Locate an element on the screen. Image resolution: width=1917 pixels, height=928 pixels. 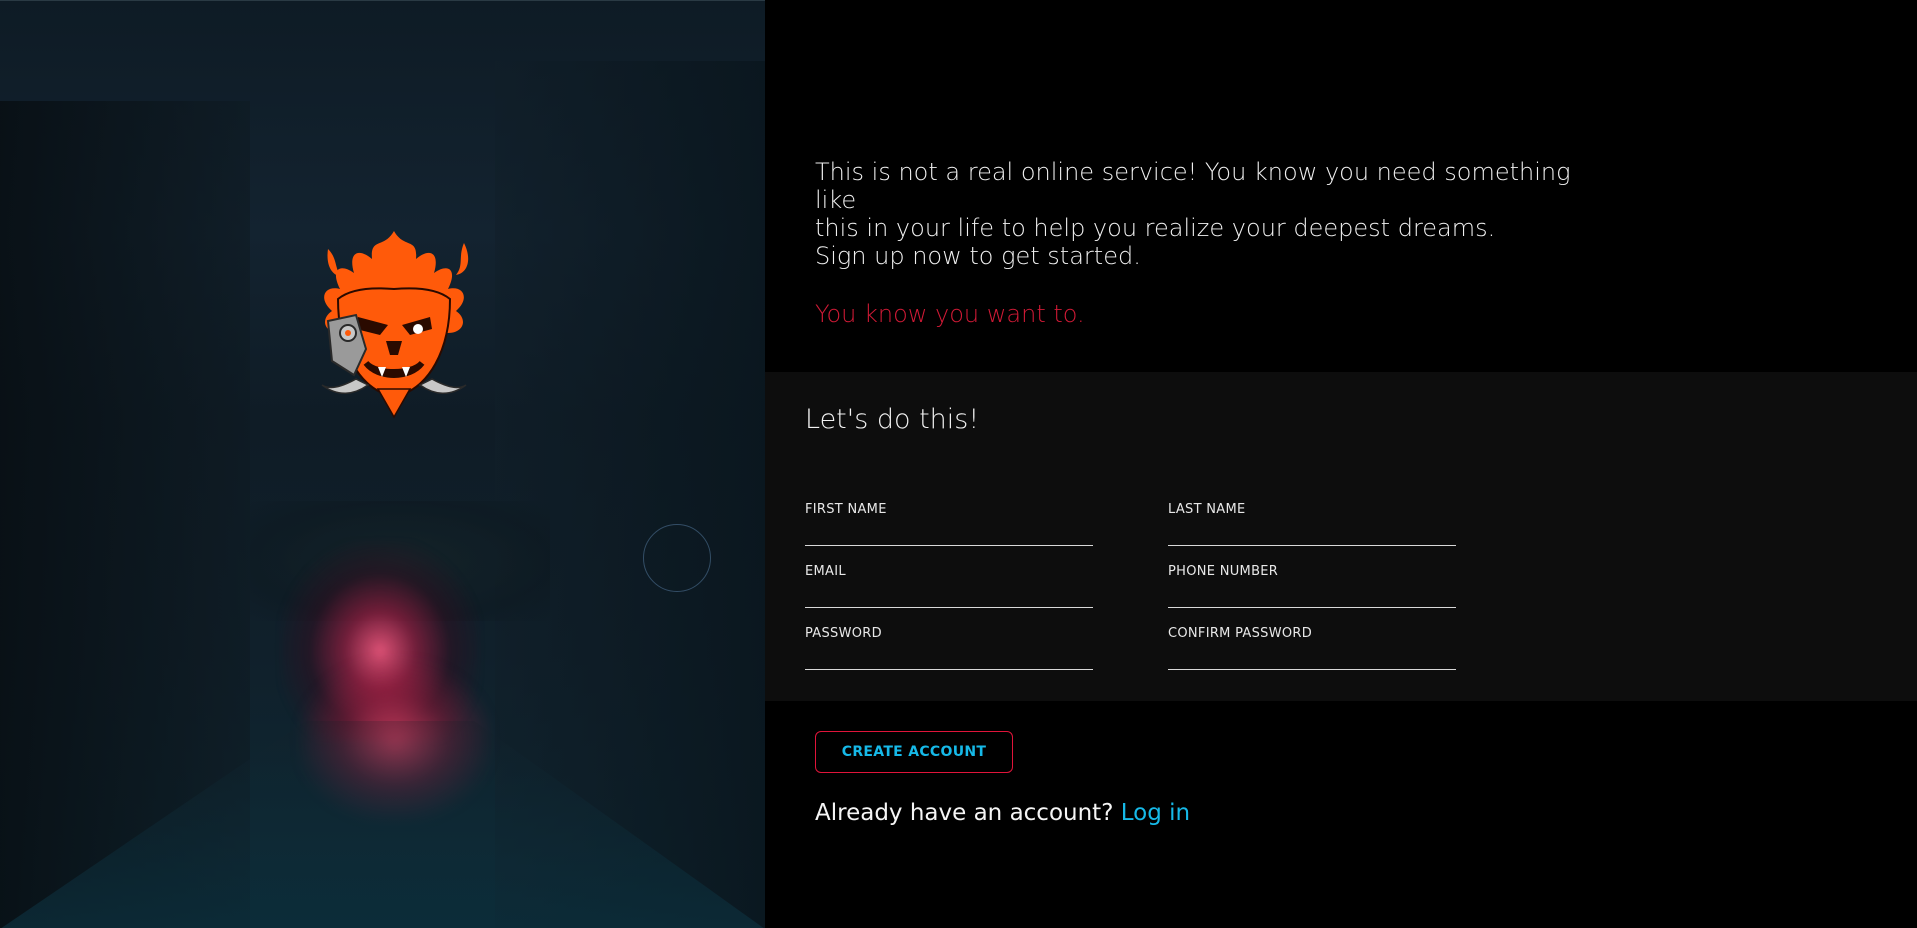
form-title: Let's do this! is located at coordinates (892, 419).